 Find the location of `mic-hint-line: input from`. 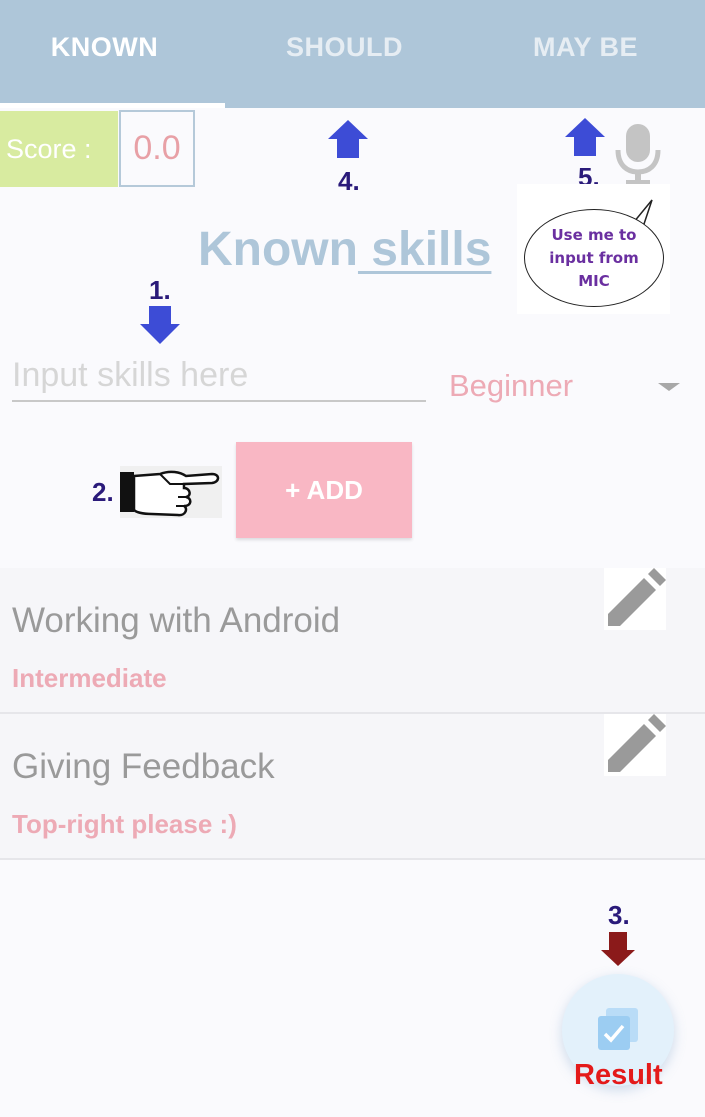

mic-hint-line: input from is located at coordinates (594, 257).